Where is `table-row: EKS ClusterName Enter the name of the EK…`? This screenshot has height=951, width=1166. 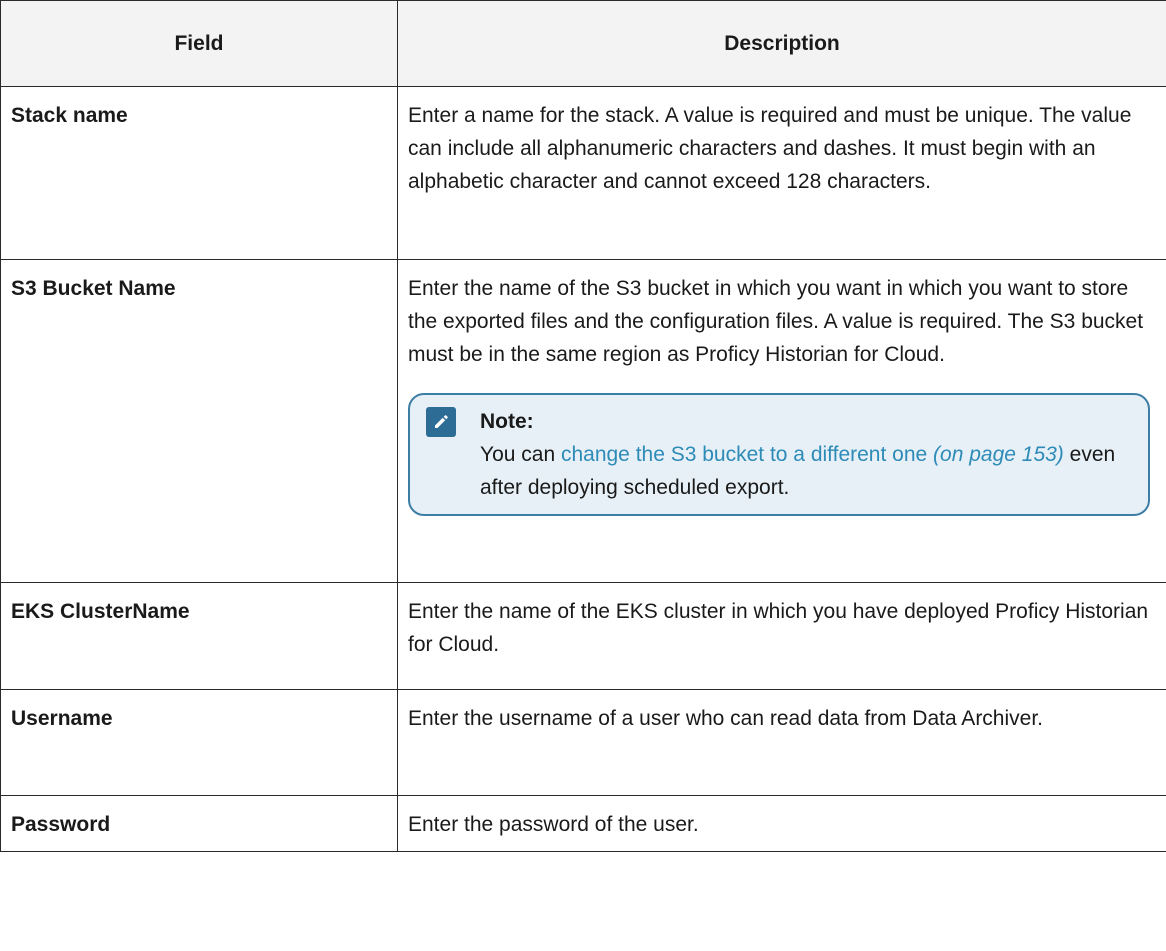 table-row: EKS ClusterName Enter the name of the EK… is located at coordinates (583, 636).